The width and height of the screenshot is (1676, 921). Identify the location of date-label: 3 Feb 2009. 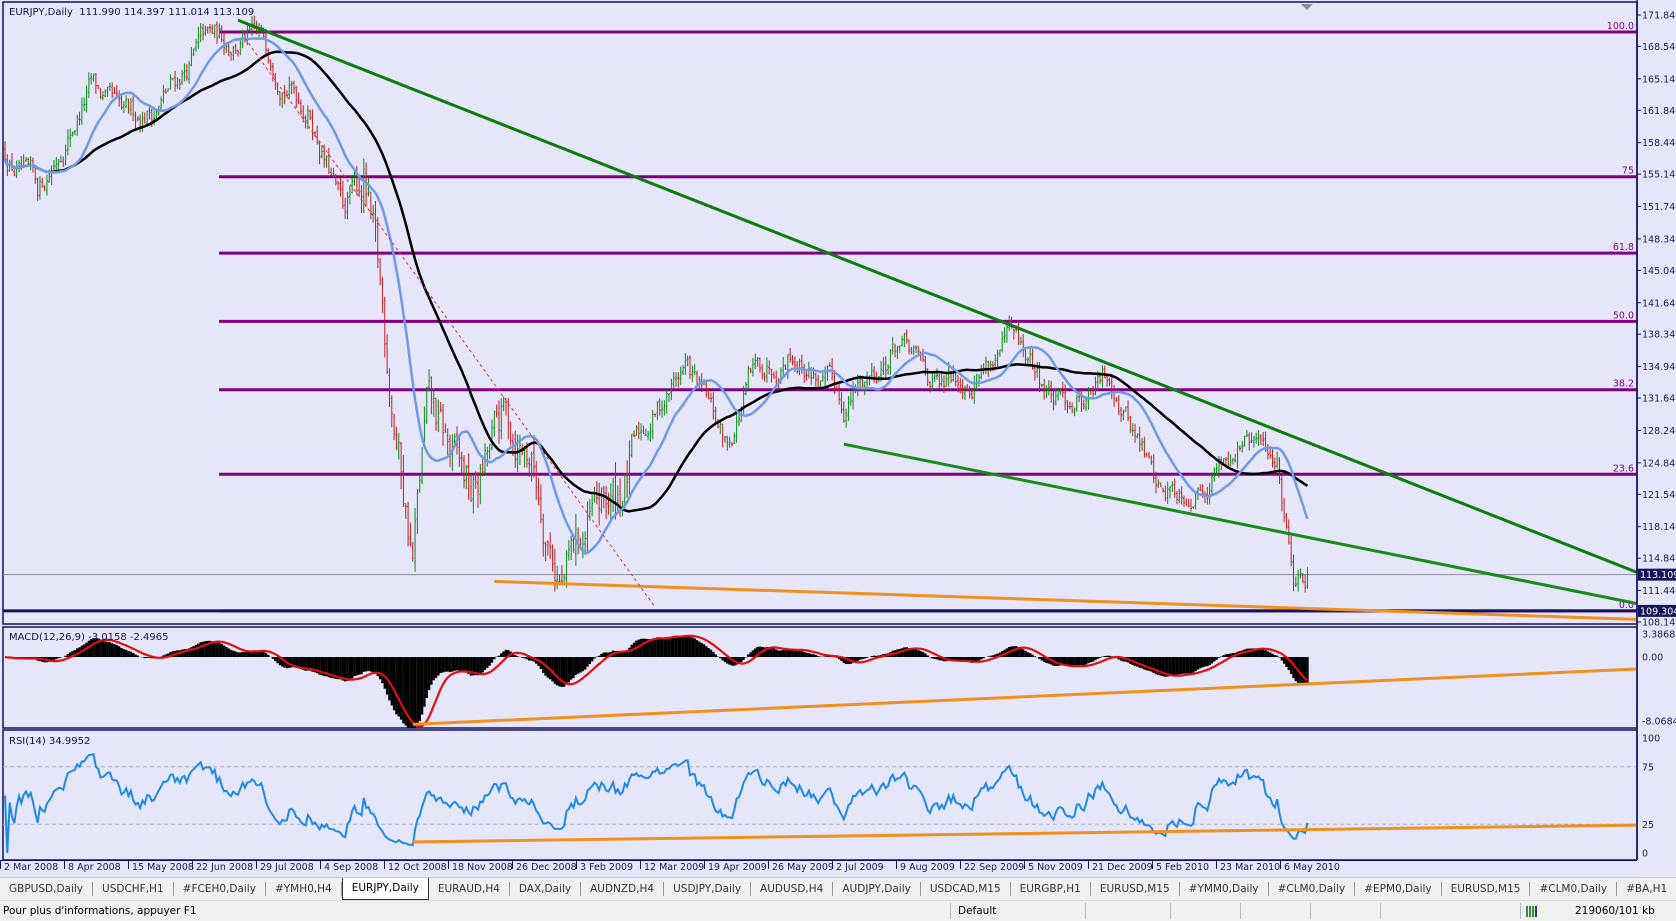
(608, 867).